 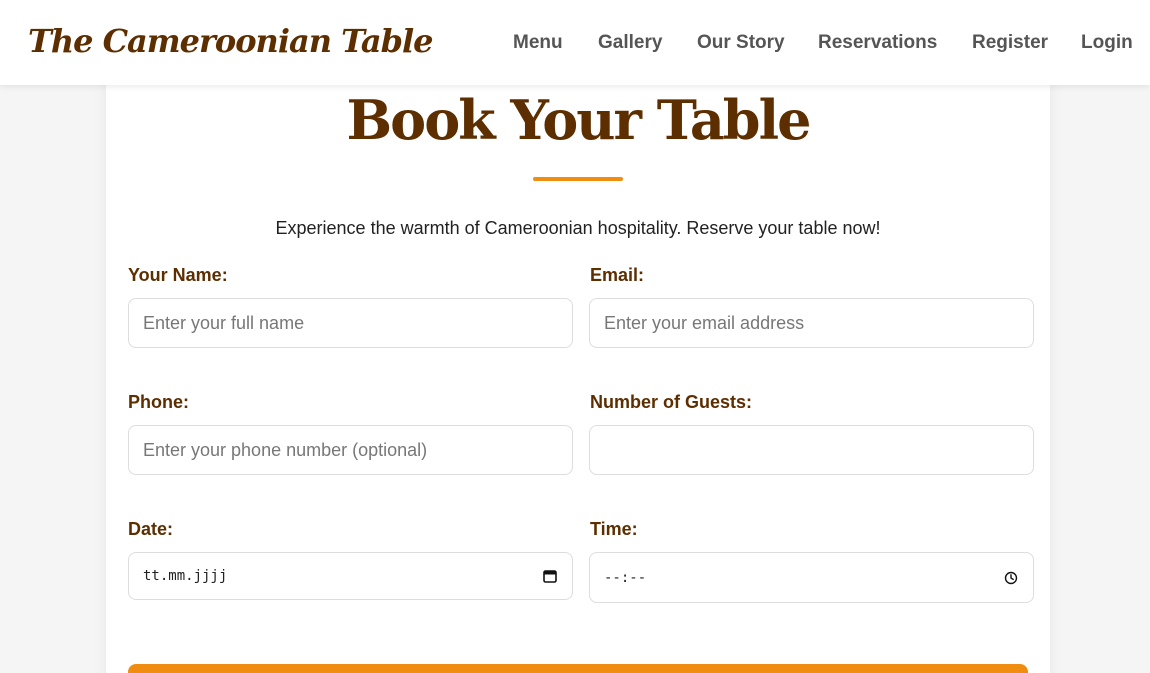 I want to click on phone-input, so click(x=350, y=450).